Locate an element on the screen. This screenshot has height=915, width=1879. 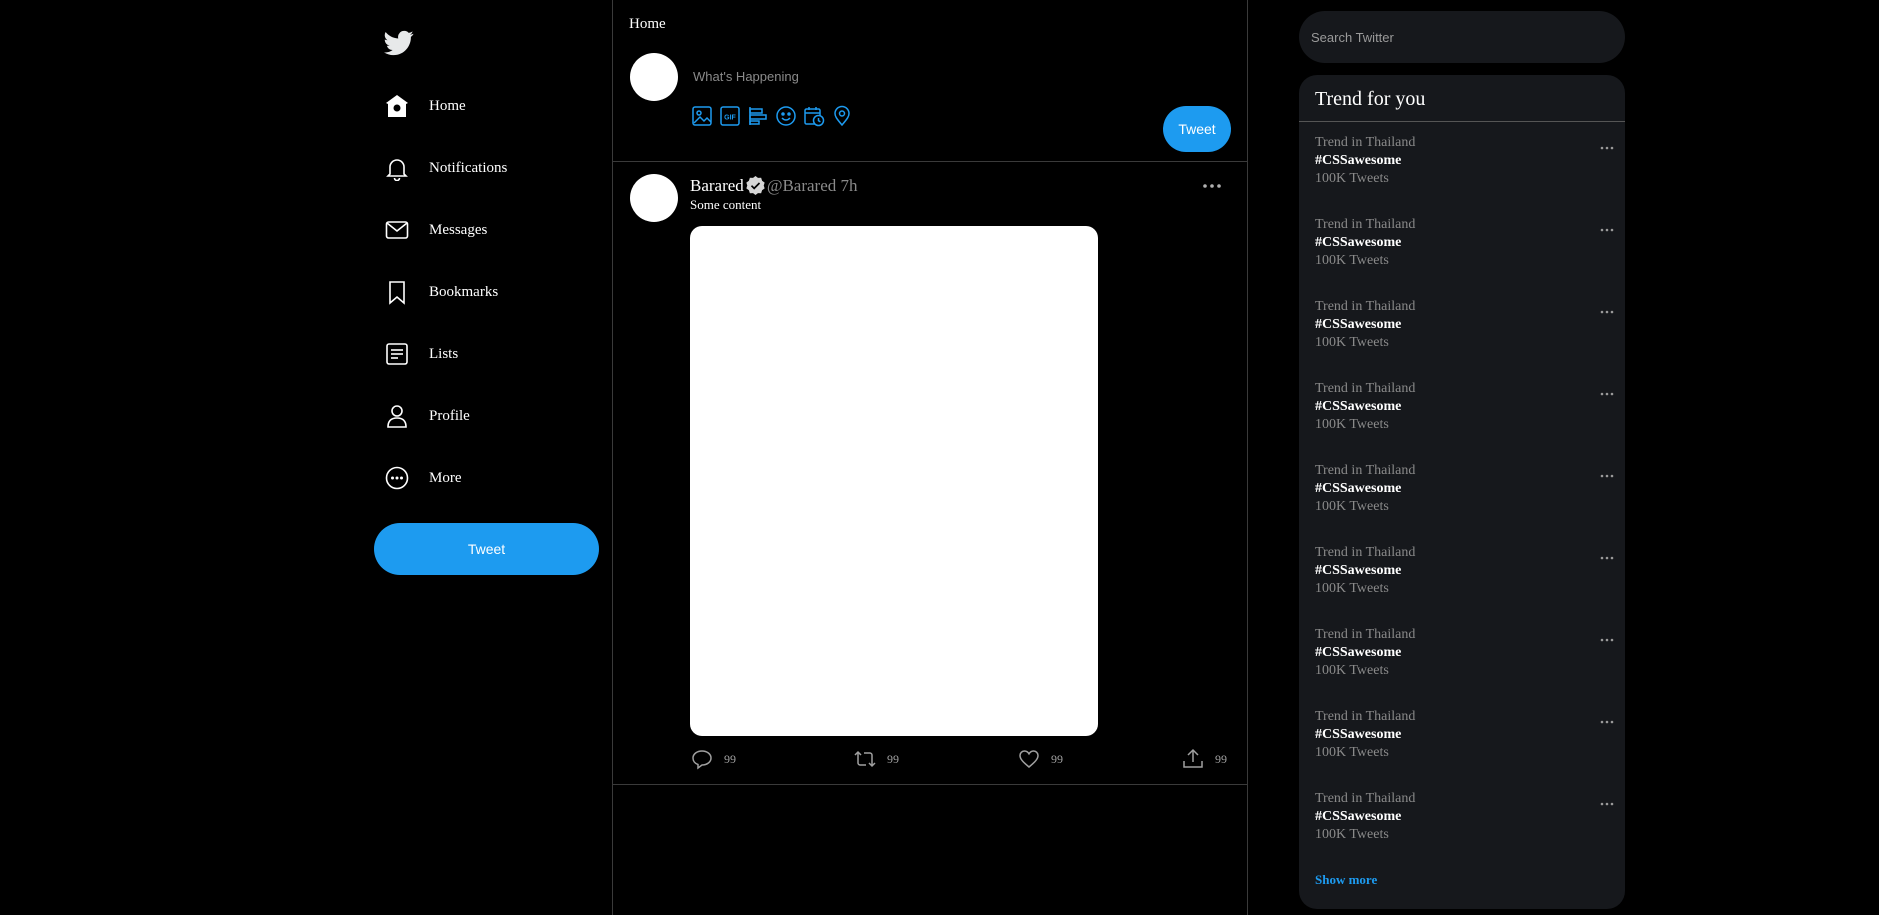
like-count: 99 is located at coordinates (1057, 758).